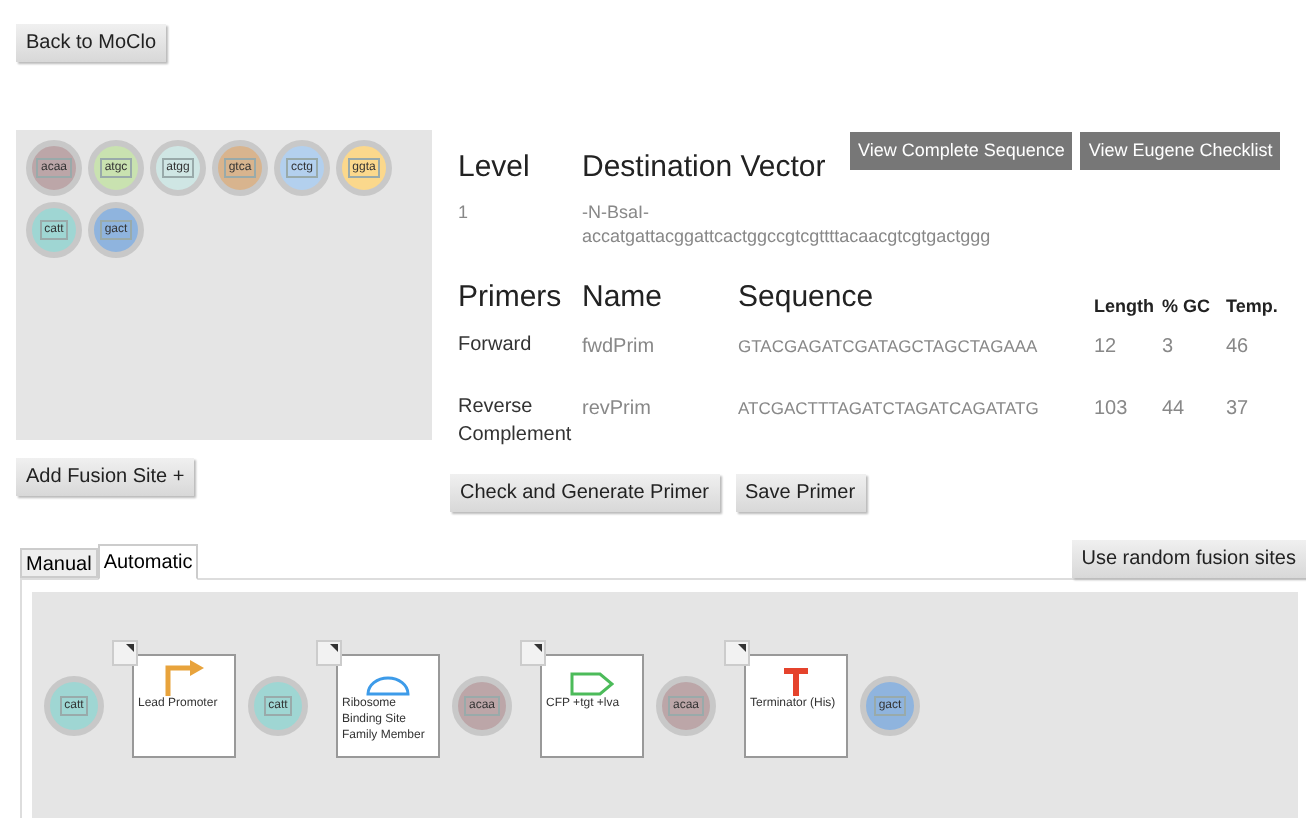 The image size is (1306, 832). What do you see at coordinates (516, 422) in the screenshot?
I see `primer-direction: Reverse Complement` at bounding box center [516, 422].